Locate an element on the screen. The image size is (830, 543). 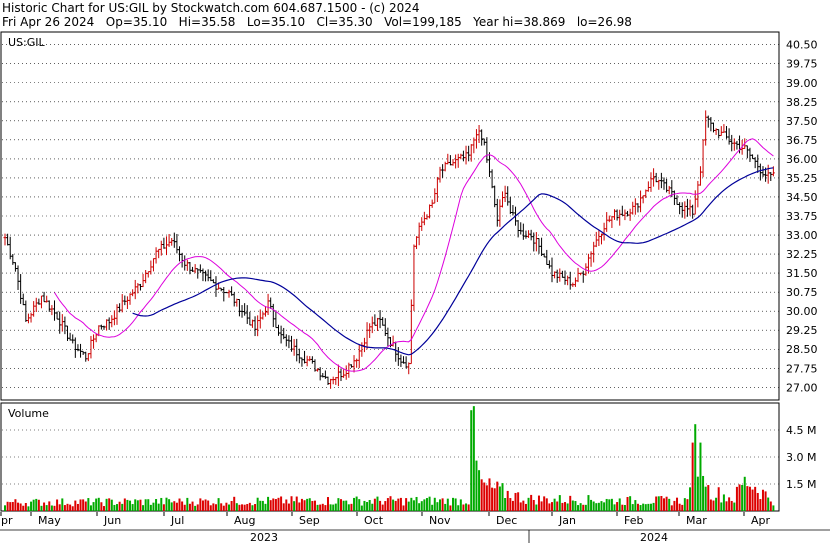
month-label: Jun is located at coordinates (112, 520).